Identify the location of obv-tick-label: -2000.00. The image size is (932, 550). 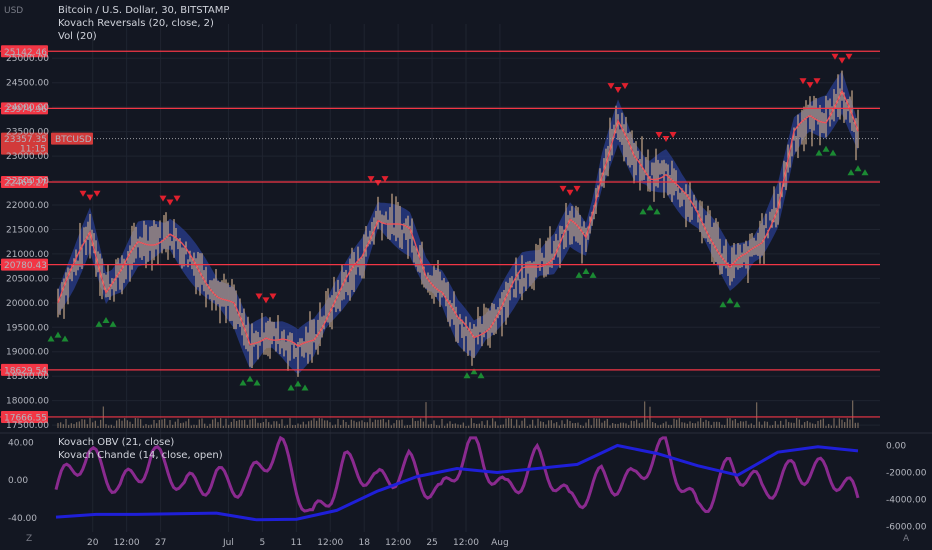
(906, 474).